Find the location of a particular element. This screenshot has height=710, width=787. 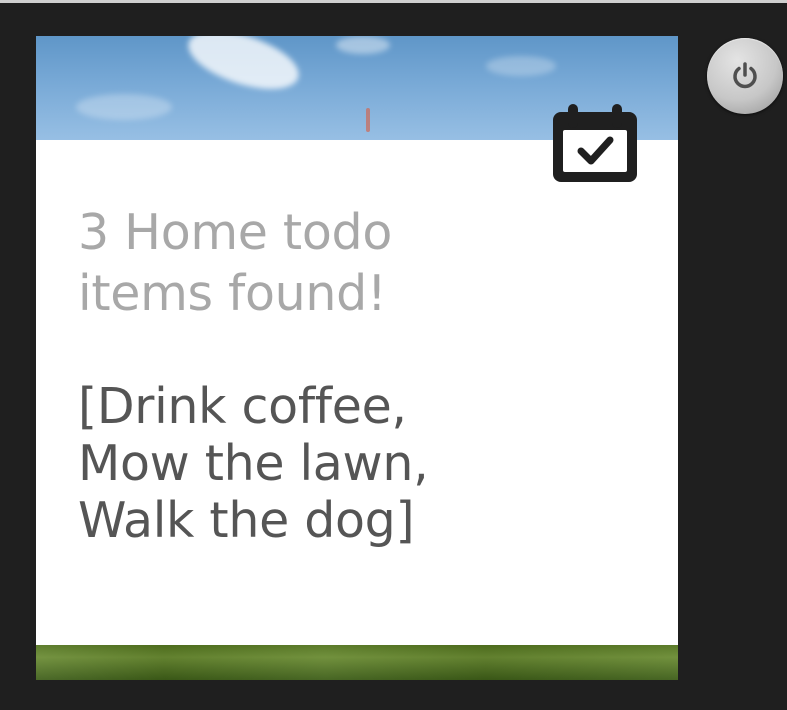

top-edge is located at coordinates (393, 1).